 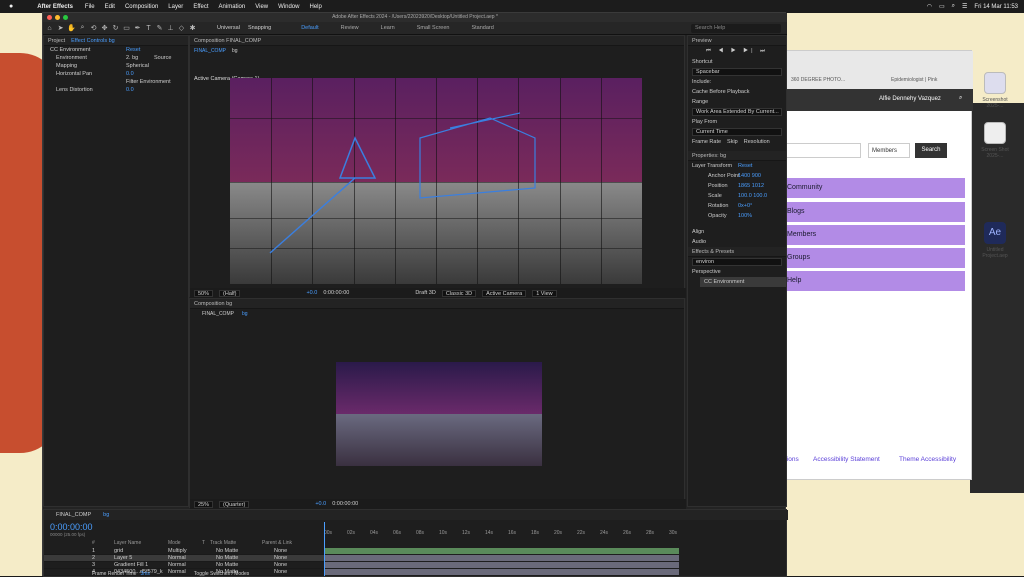 What do you see at coordinates (752, 196) in the screenshot?
I see `transform-value: 100.0 100.0` at bounding box center [752, 196].